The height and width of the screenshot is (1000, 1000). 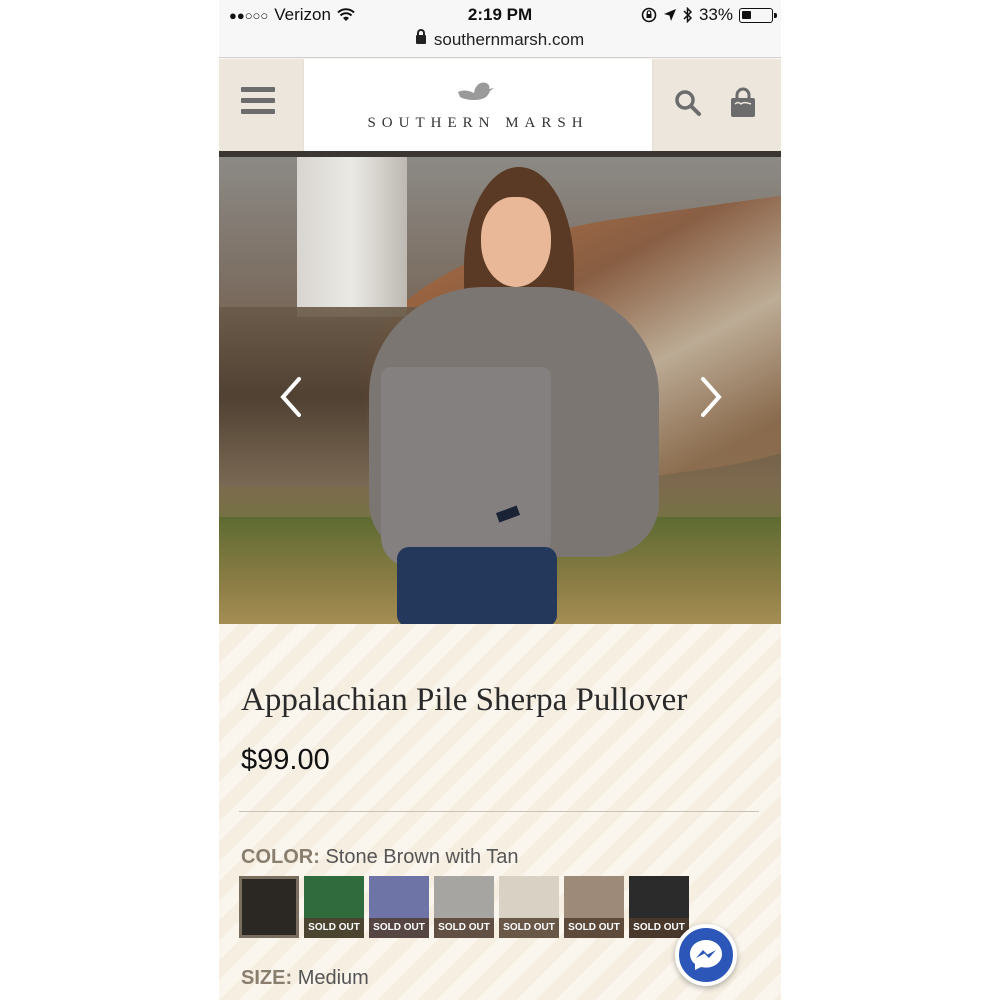 I want to click on menu-button, so click(x=258, y=102).